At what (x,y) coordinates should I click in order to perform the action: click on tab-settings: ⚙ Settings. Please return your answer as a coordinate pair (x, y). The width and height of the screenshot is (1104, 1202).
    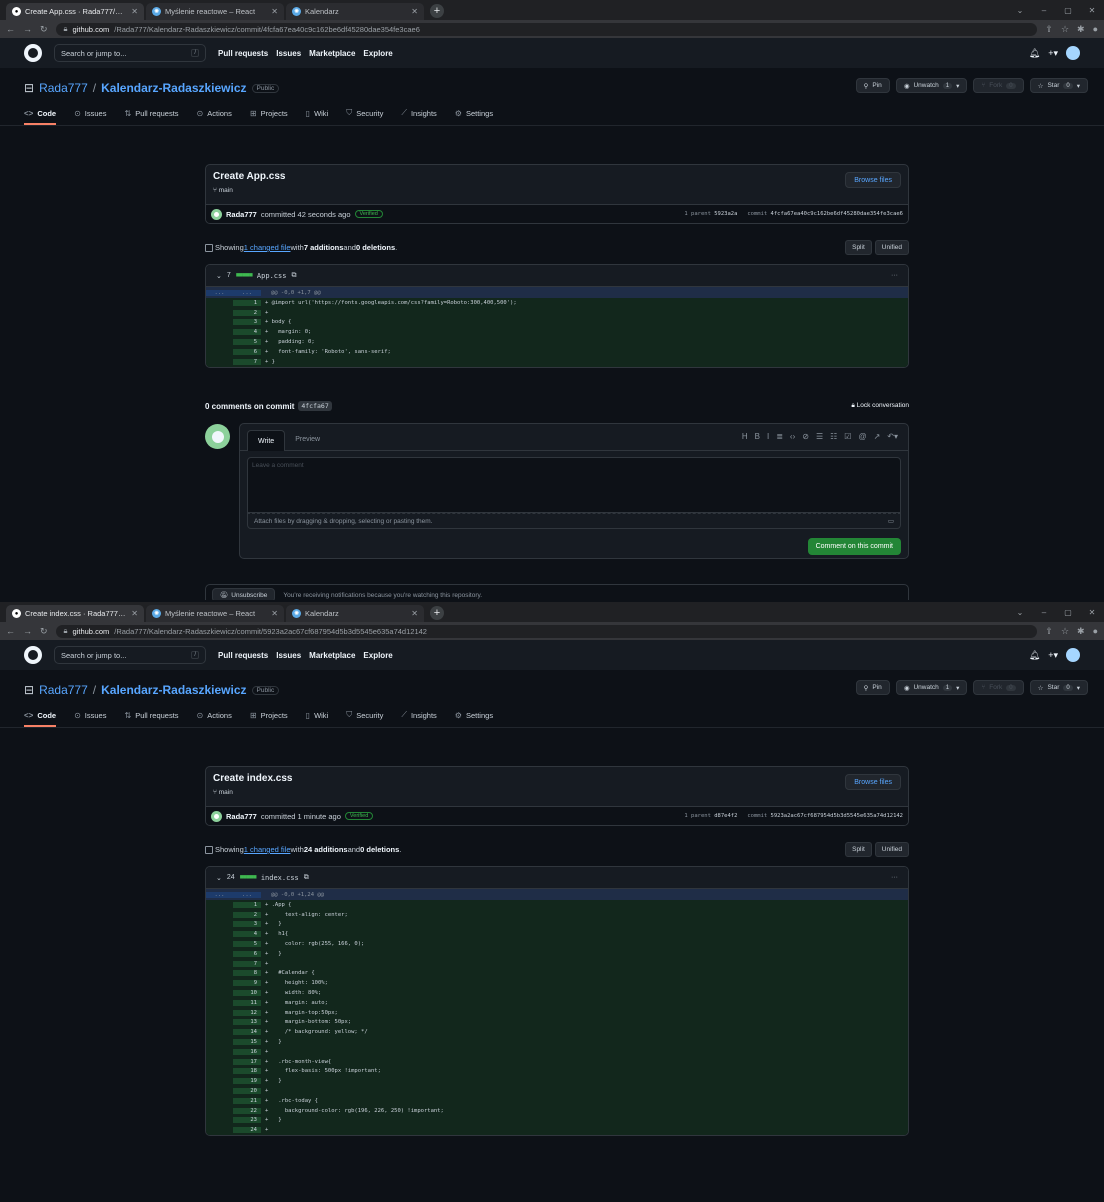
    Looking at the image, I should click on (474, 716).